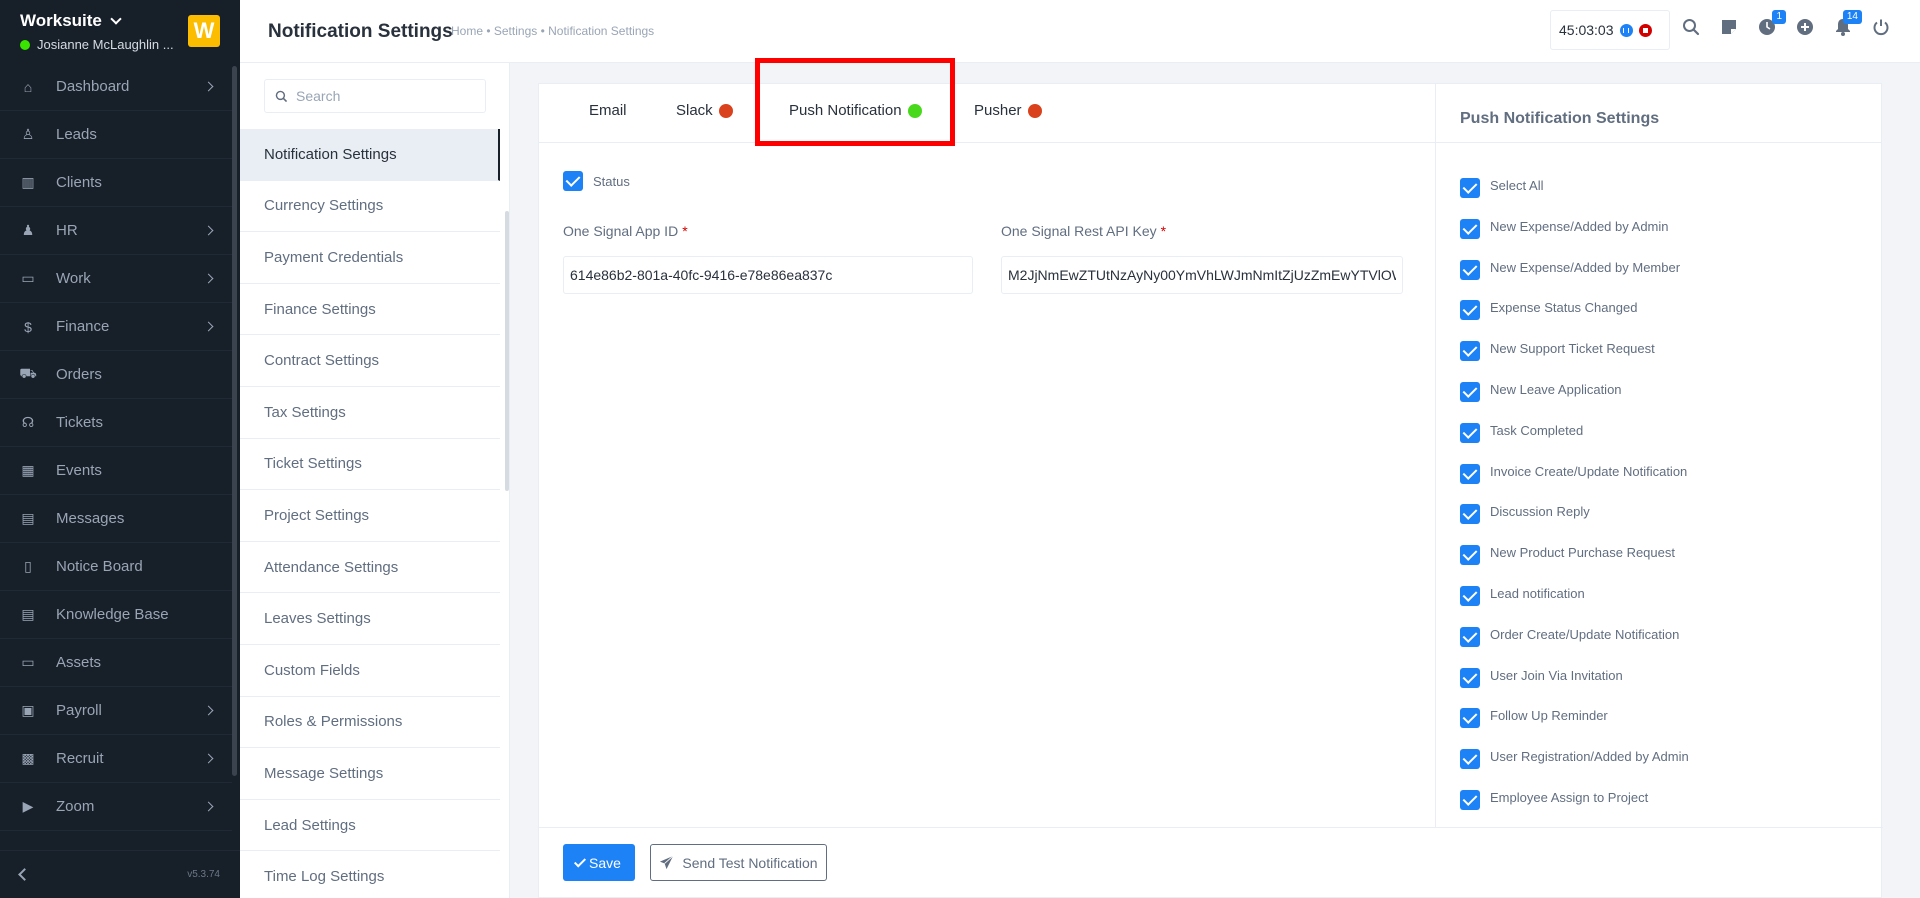  I want to click on notification-option: Order Create/Update Notification, so click(1574, 645).